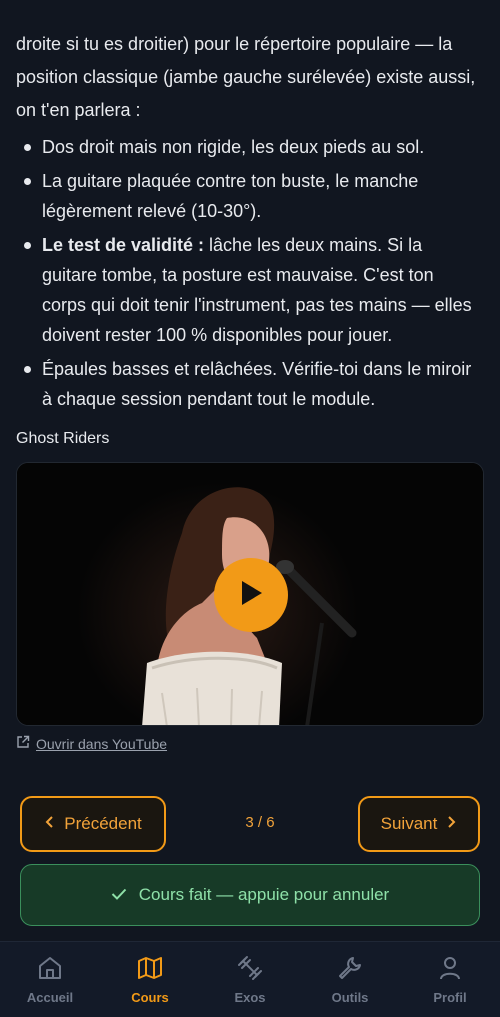 The width and height of the screenshot is (500, 1017). I want to click on map-icon, so click(150, 969).